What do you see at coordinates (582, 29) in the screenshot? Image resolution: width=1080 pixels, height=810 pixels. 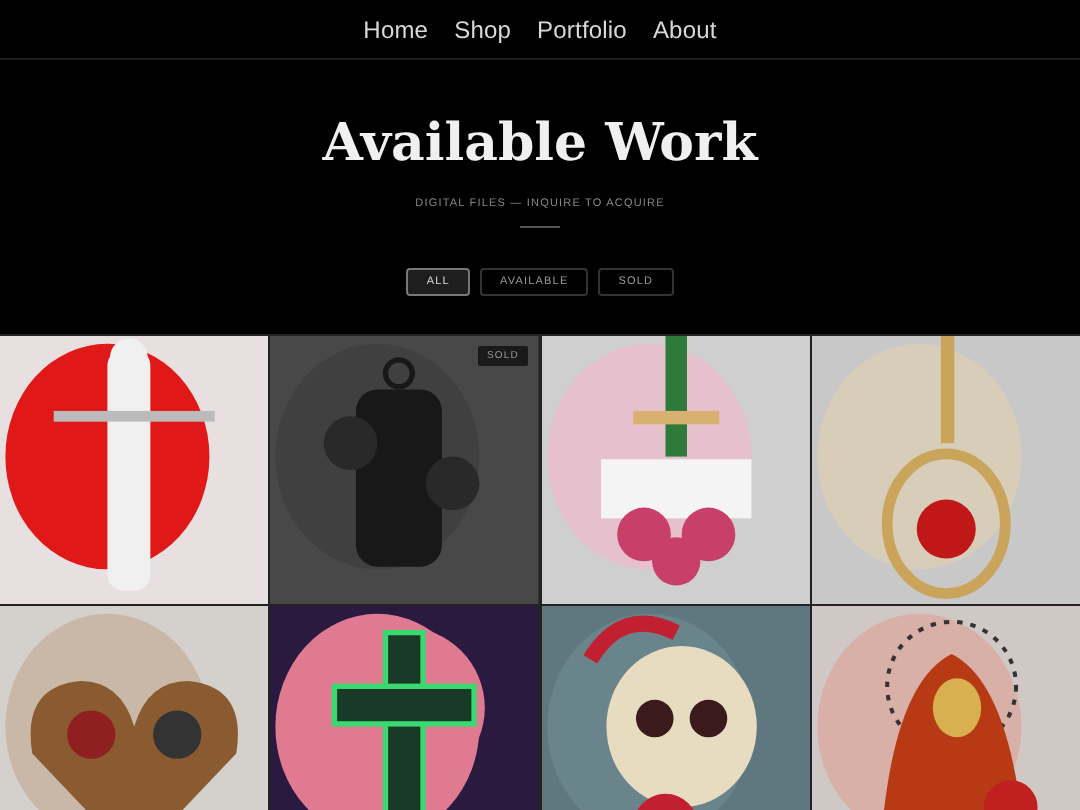 I see `nav-link: Portfolio` at bounding box center [582, 29].